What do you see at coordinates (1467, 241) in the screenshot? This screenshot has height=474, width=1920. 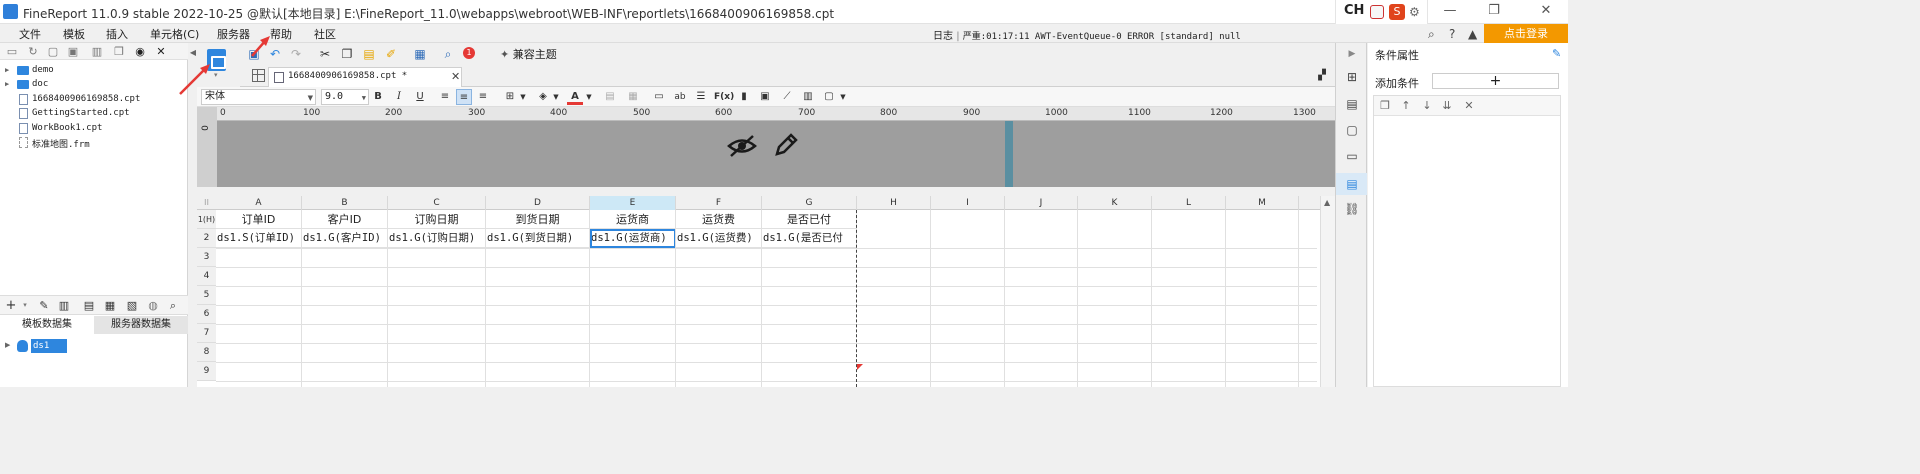 I see `condition-list: ❐ ↑ ↓ ⇊ ✕` at bounding box center [1467, 241].